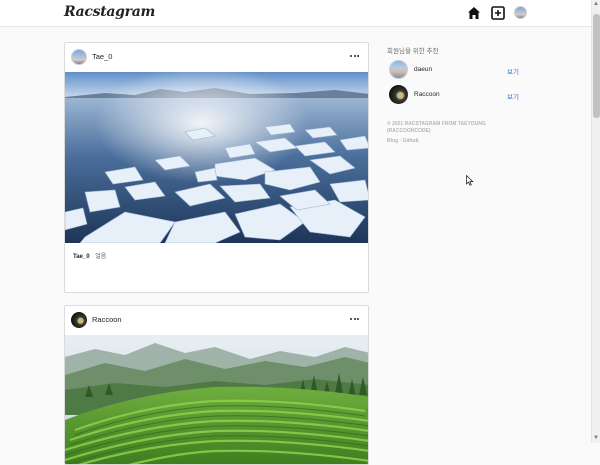 The height and width of the screenshot is (465, 600). I want to click on suggestion-username: Raccoon, so click(427, 94).